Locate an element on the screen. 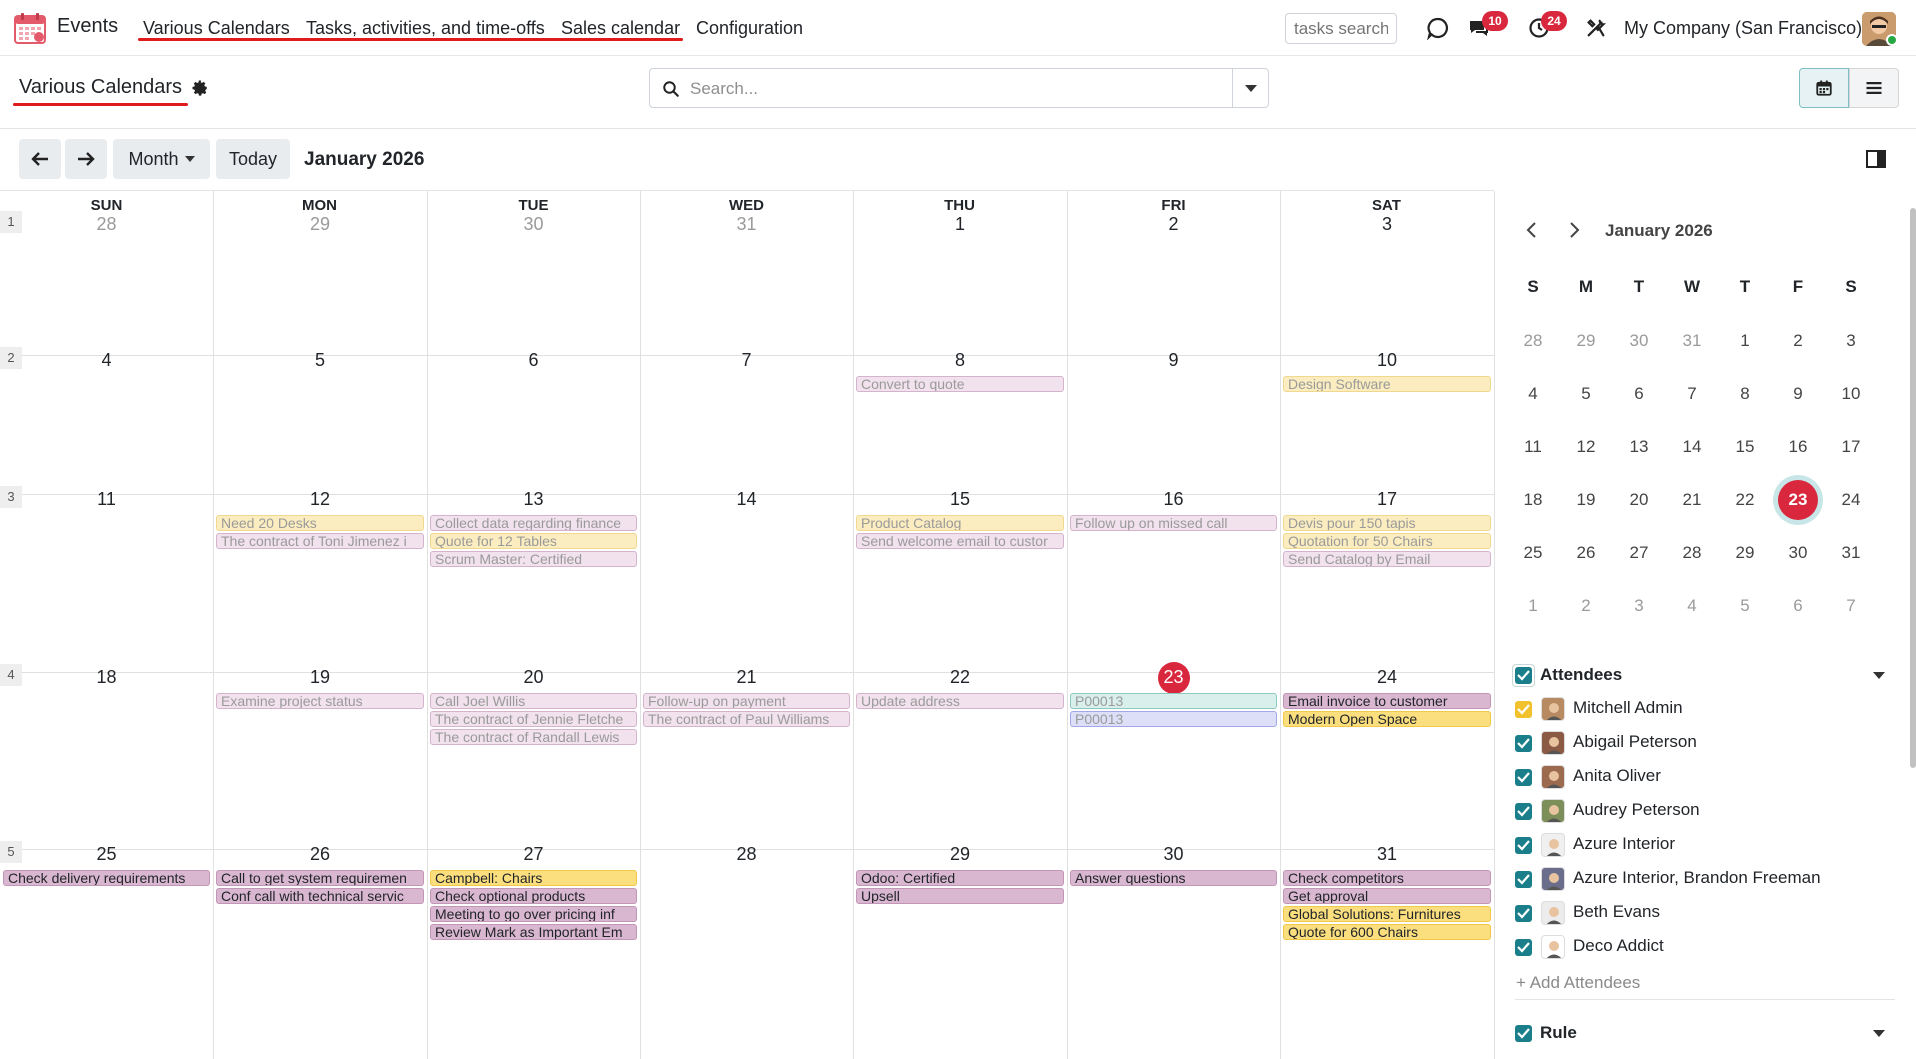 The image size is (1916, 1059). mini-calendar-day: 20 is located at coordinates (1639, 500).